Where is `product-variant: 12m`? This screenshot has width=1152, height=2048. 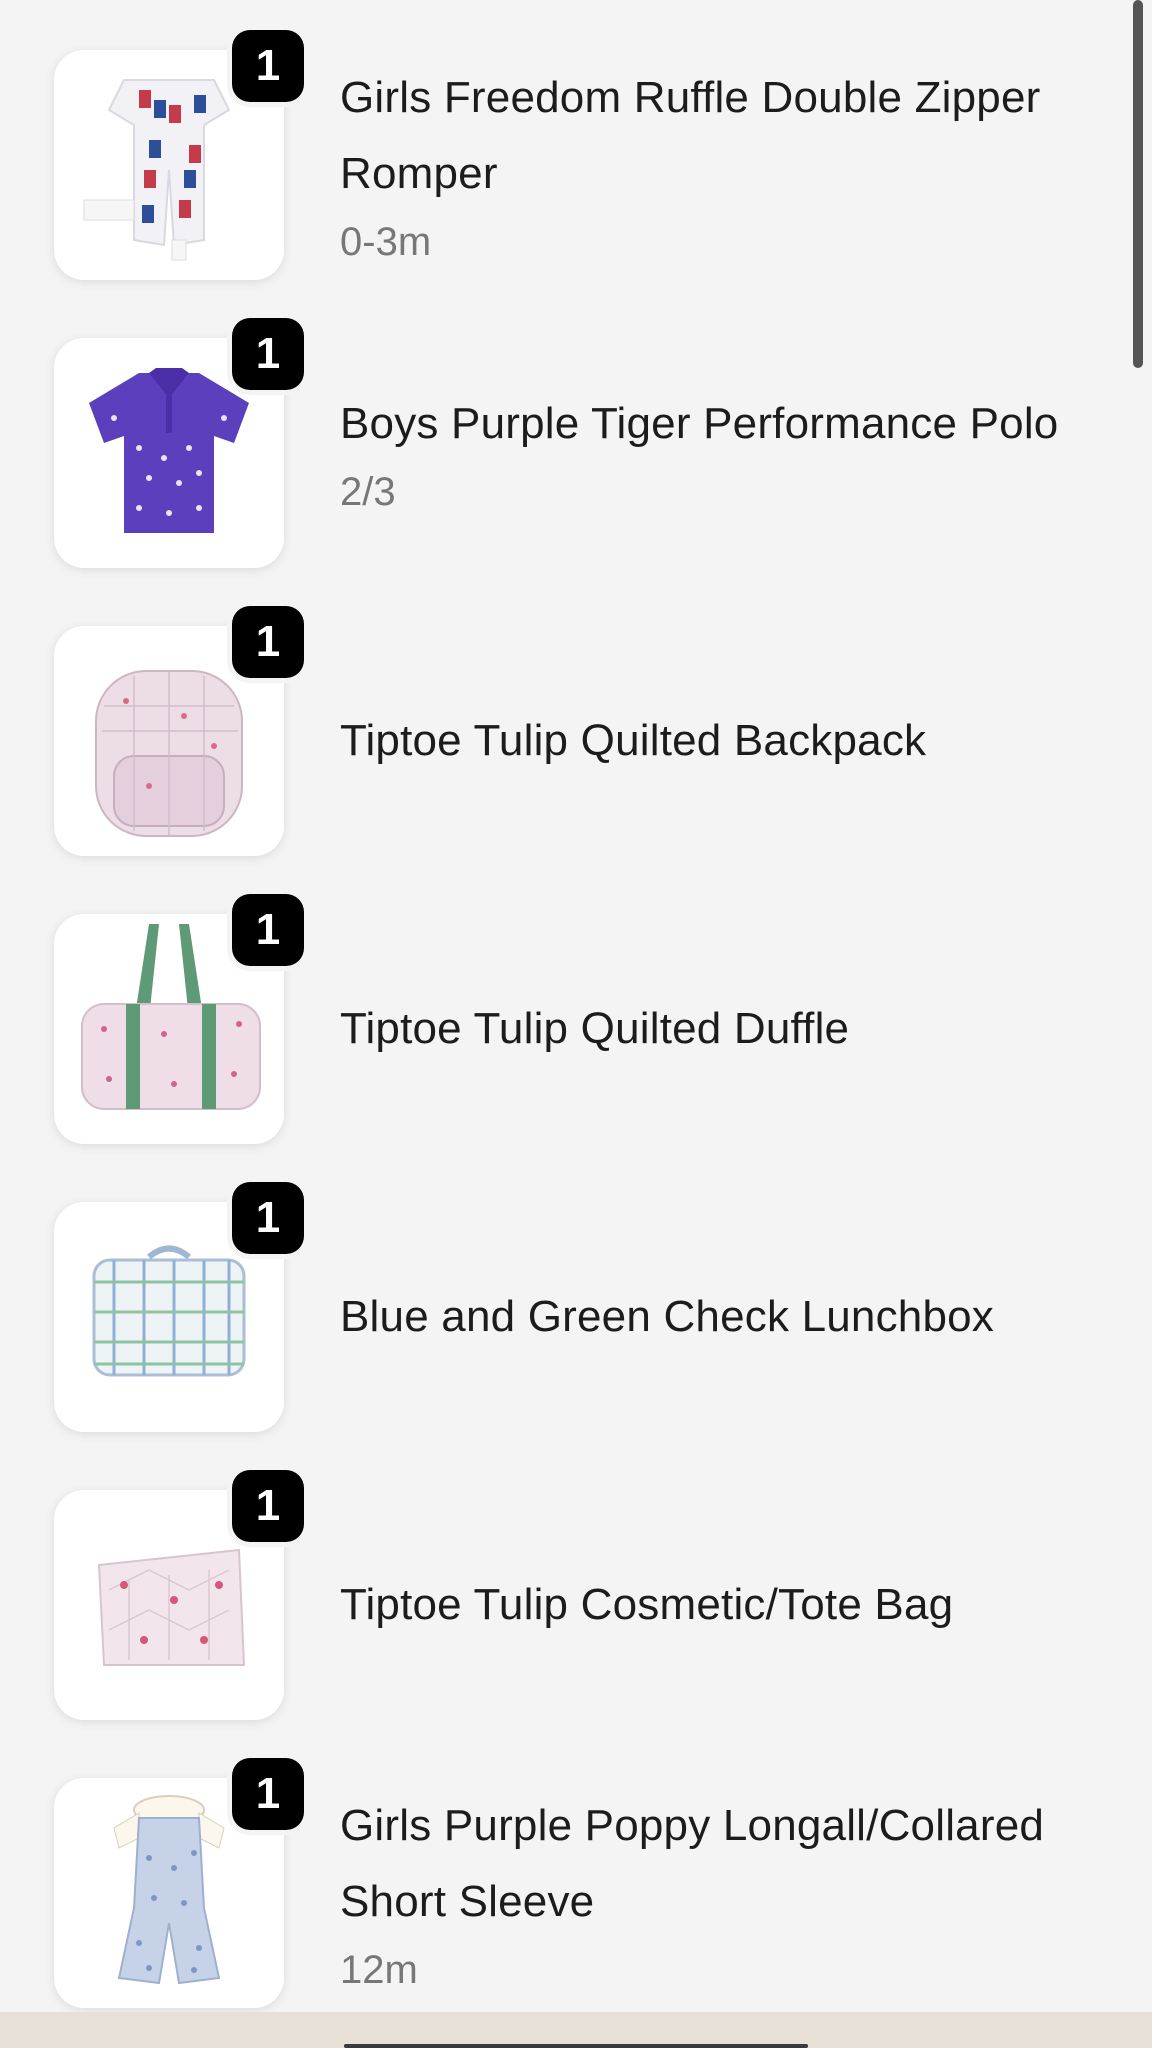 product-variant: 12m is located at coordinates (379, 1970).